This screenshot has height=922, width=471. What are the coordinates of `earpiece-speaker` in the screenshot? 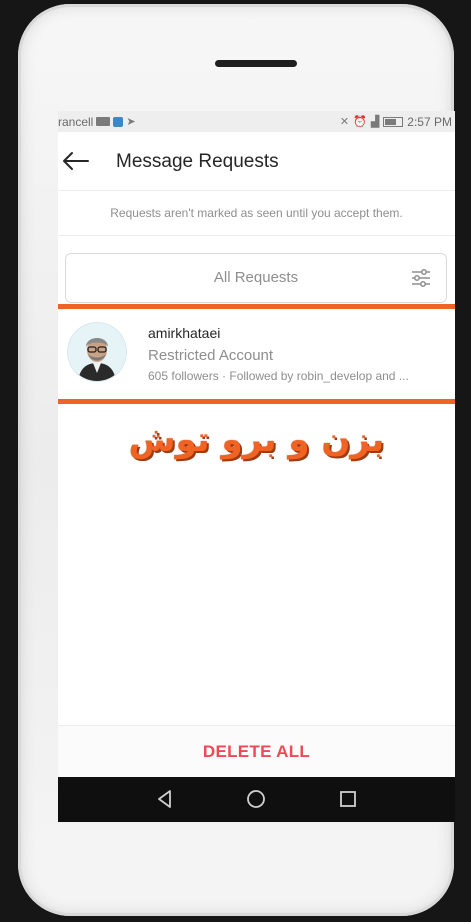 It's located at (256, 63).